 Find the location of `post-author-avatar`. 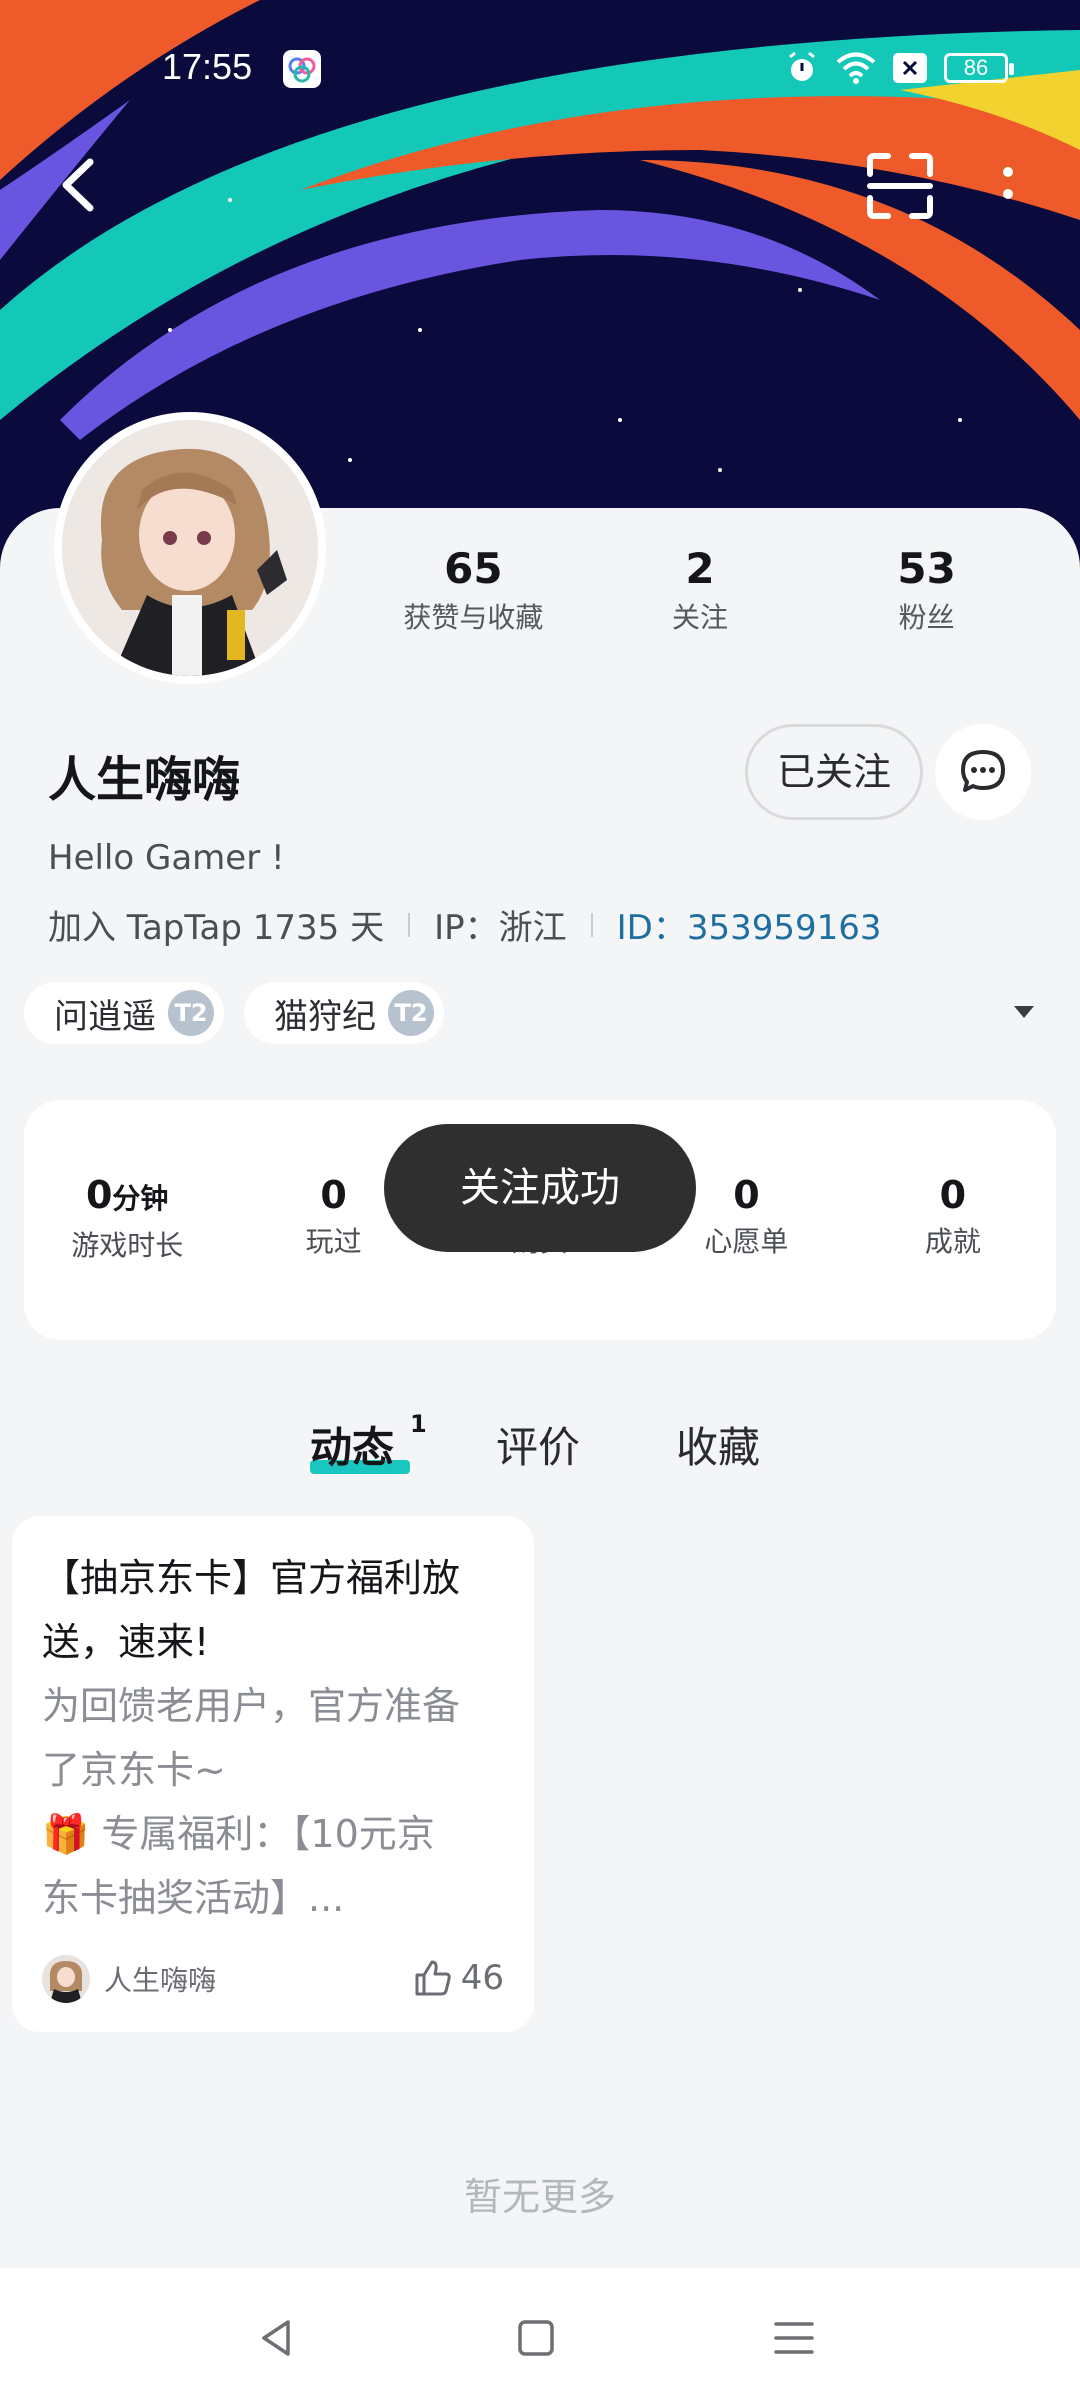

post-author-avatar is located at coordinates (66, 1979).